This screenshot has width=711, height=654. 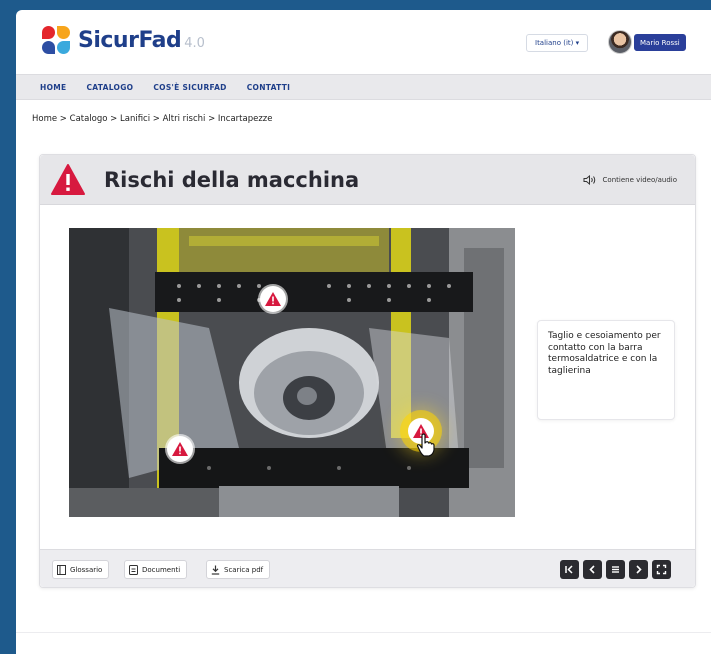 I want to click on fullscreen-icon, so click(x=661, y=569).